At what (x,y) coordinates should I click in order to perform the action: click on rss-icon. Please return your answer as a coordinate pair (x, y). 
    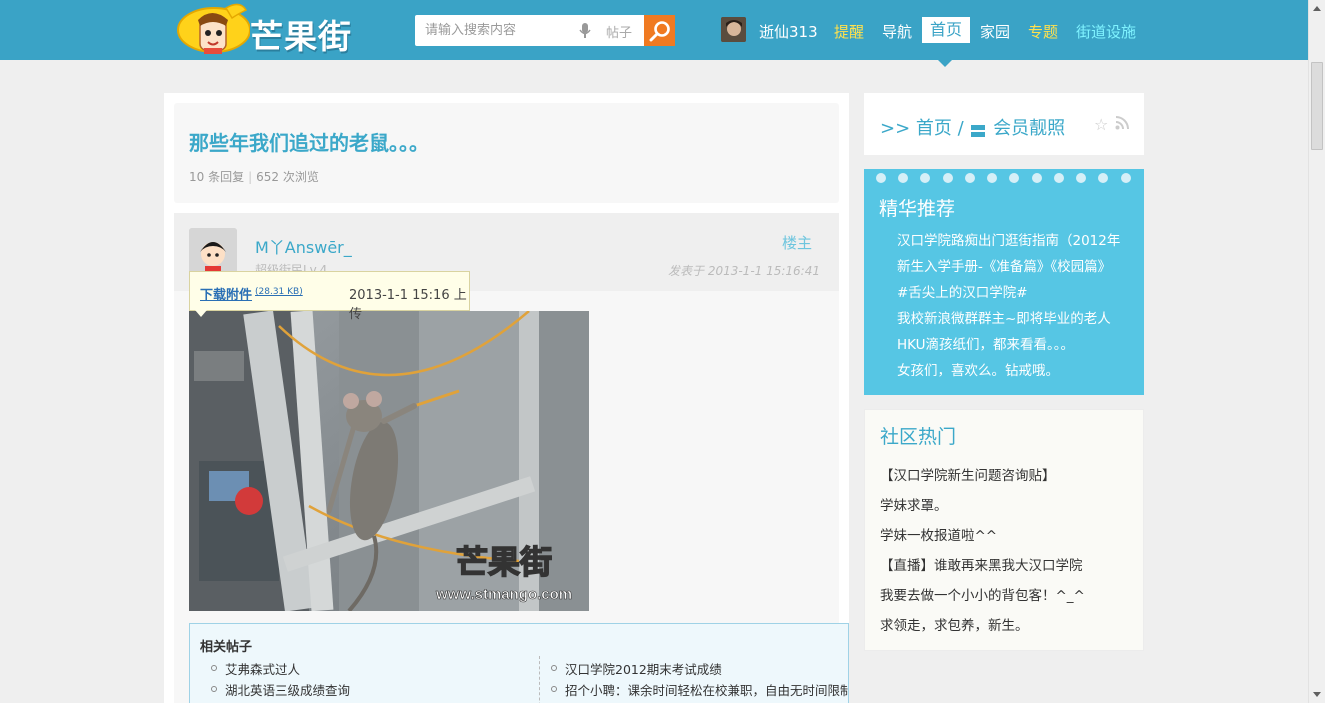
    Looking at the image, I should click on (1122, 124).